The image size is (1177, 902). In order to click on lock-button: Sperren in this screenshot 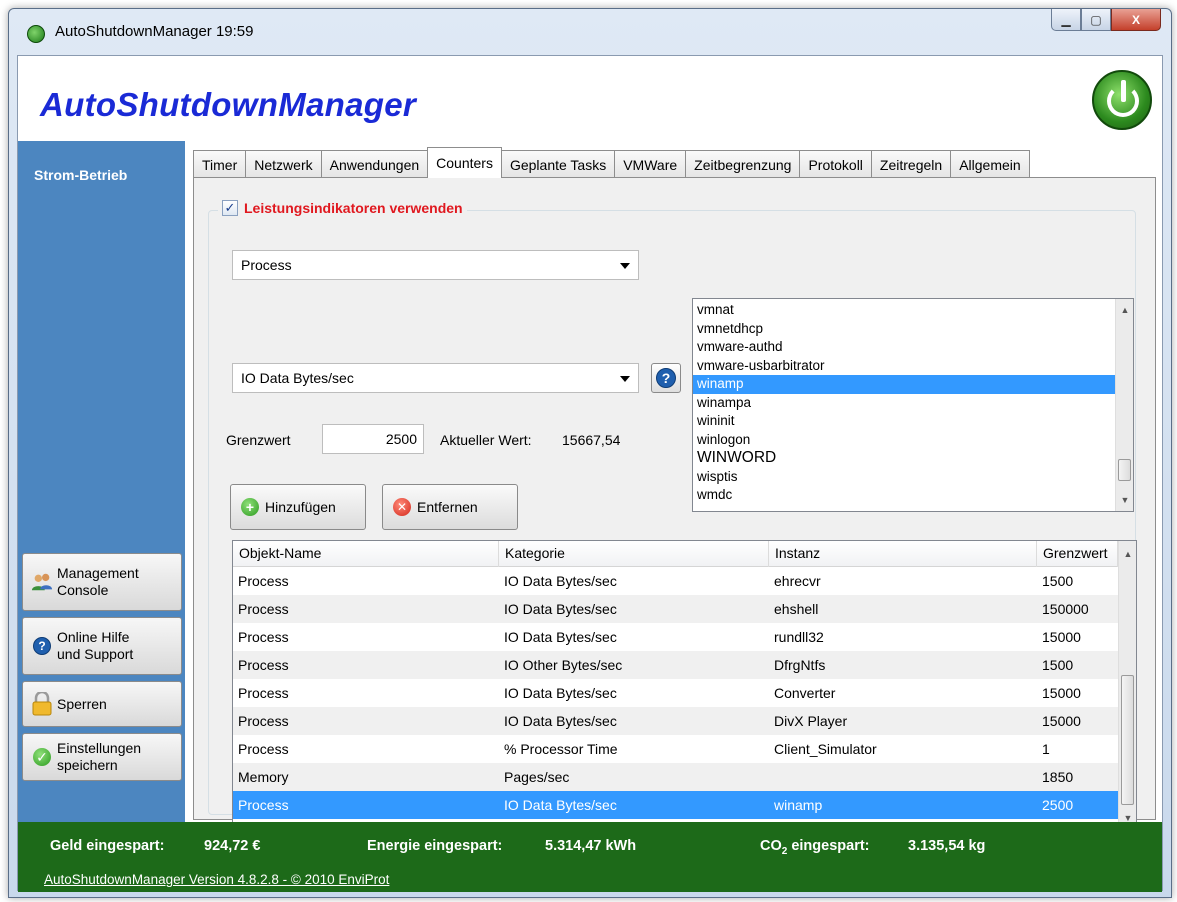, I will do `click(102, 704)`.